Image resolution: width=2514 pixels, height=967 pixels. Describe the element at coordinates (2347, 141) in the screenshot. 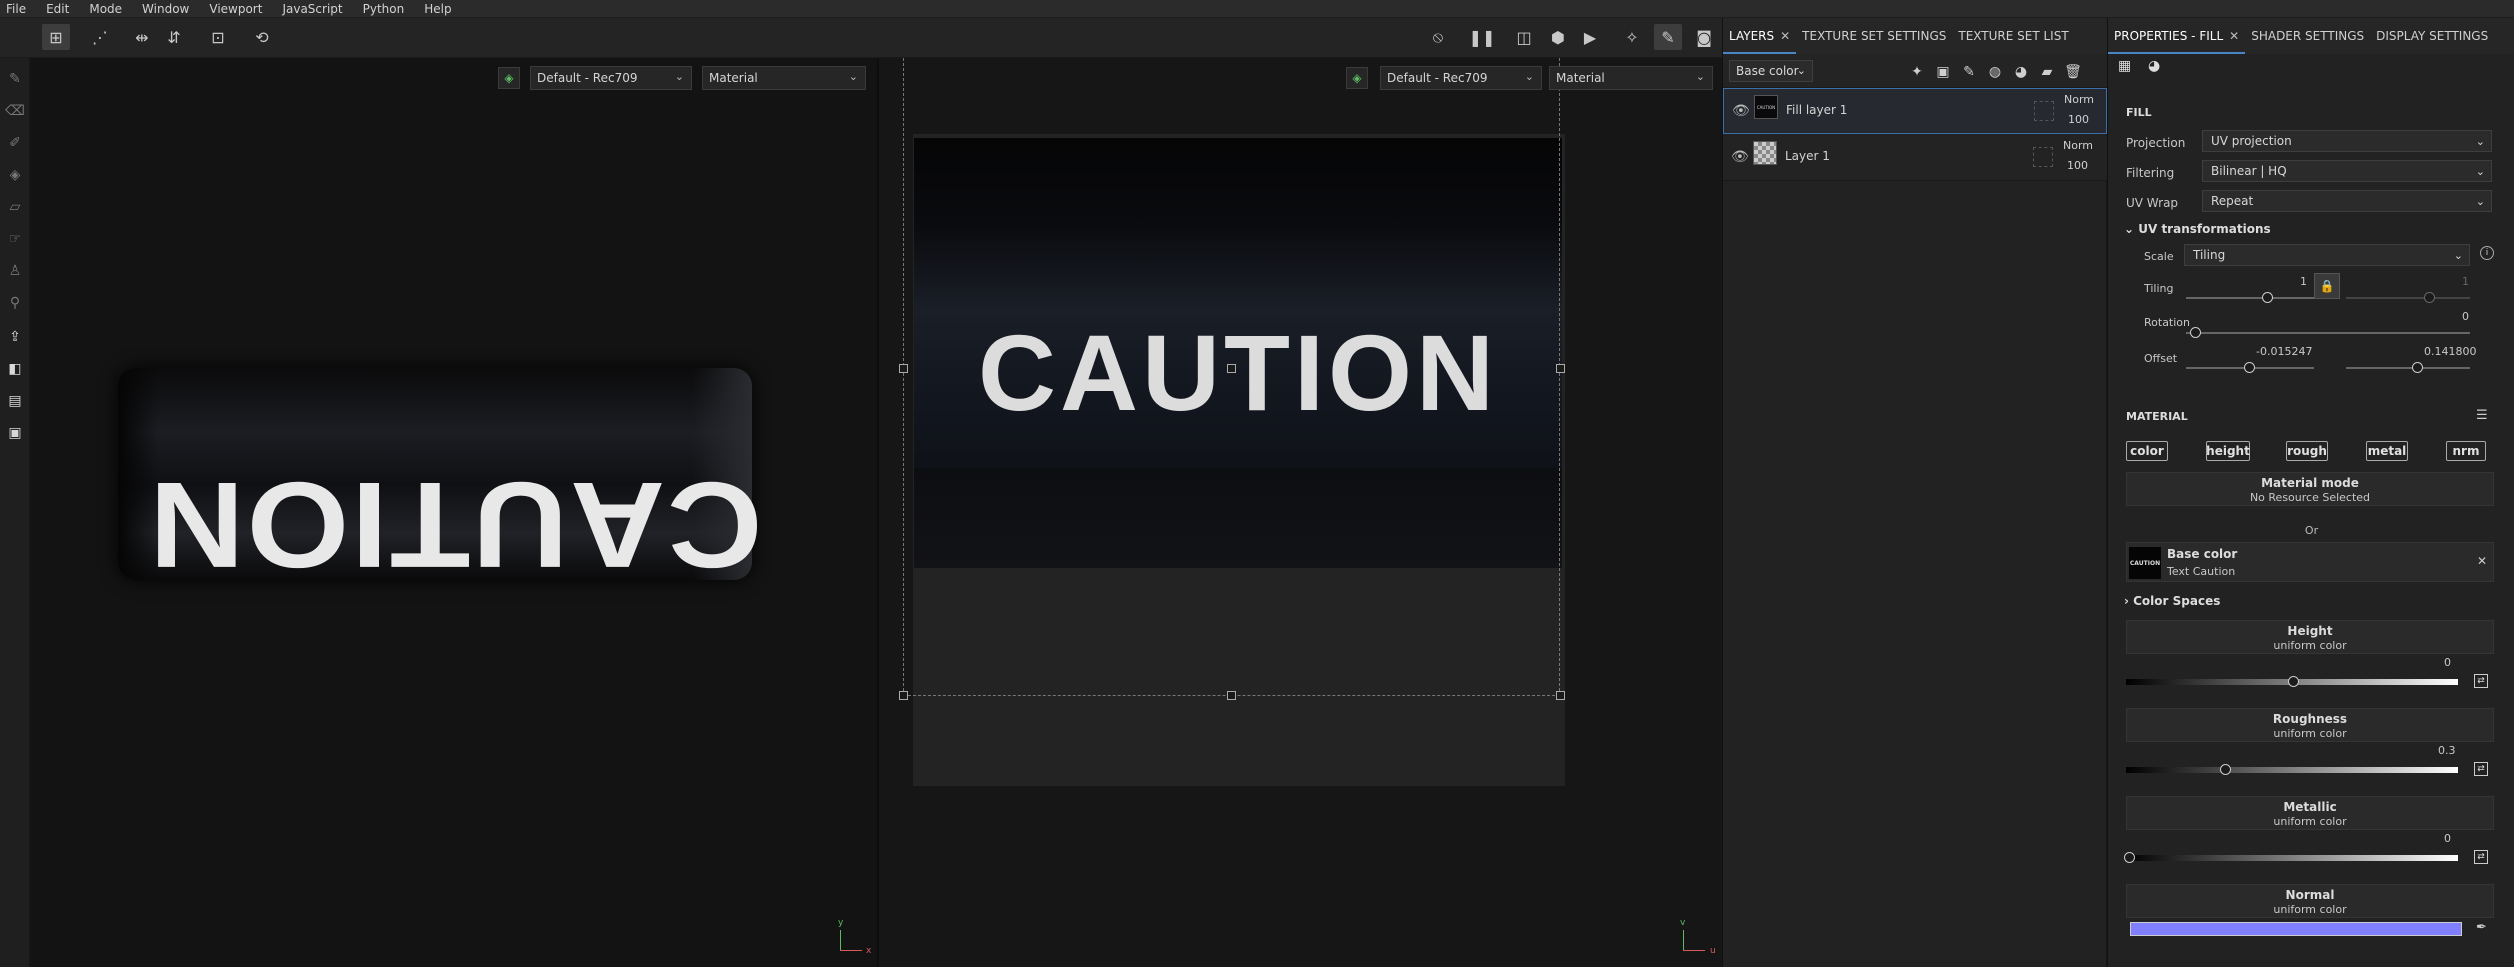

I see `projection-select: UV projection ⌄` at that location.